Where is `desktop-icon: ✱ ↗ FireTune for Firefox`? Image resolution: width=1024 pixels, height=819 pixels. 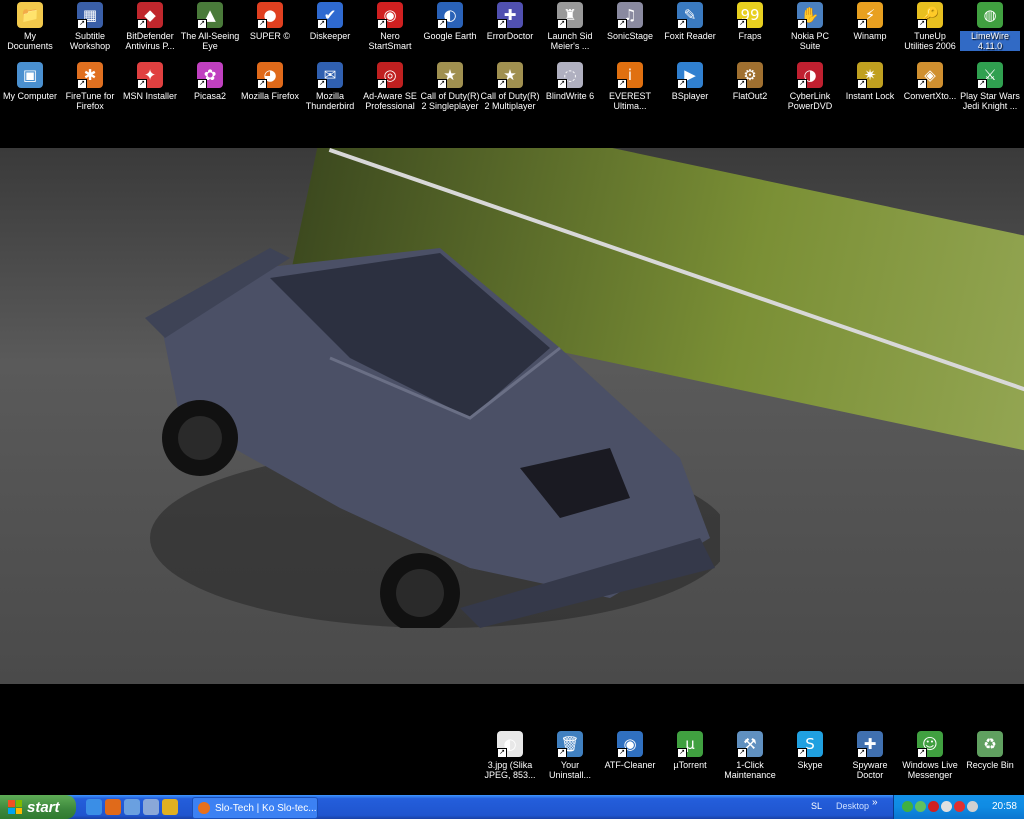
desktop-icon: ✱ ↗ FireTune for Firefox is located at coordinates (90, 91).